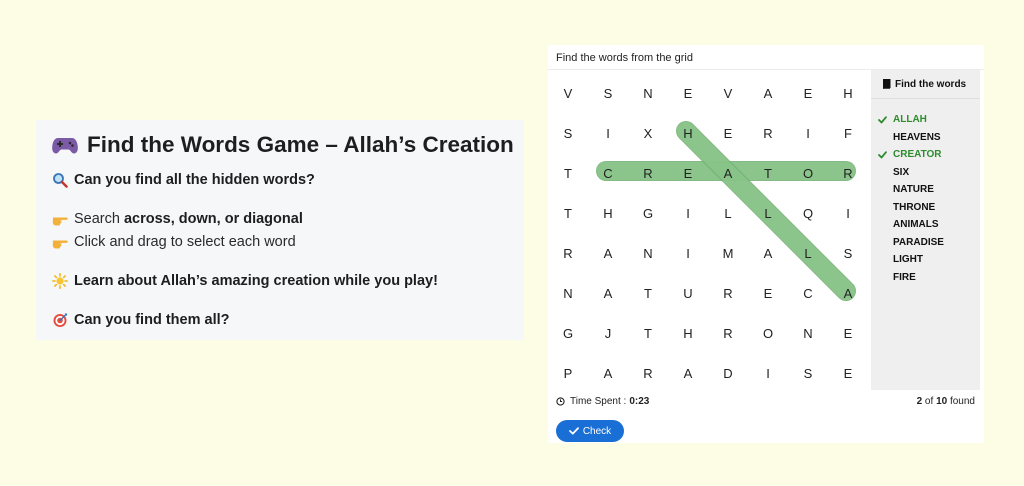 The width and height of the screenshot is (1024, 486). Describe the element at coordinates (901, 172) in the screenshot. I see `word-text: SIX` at that location.